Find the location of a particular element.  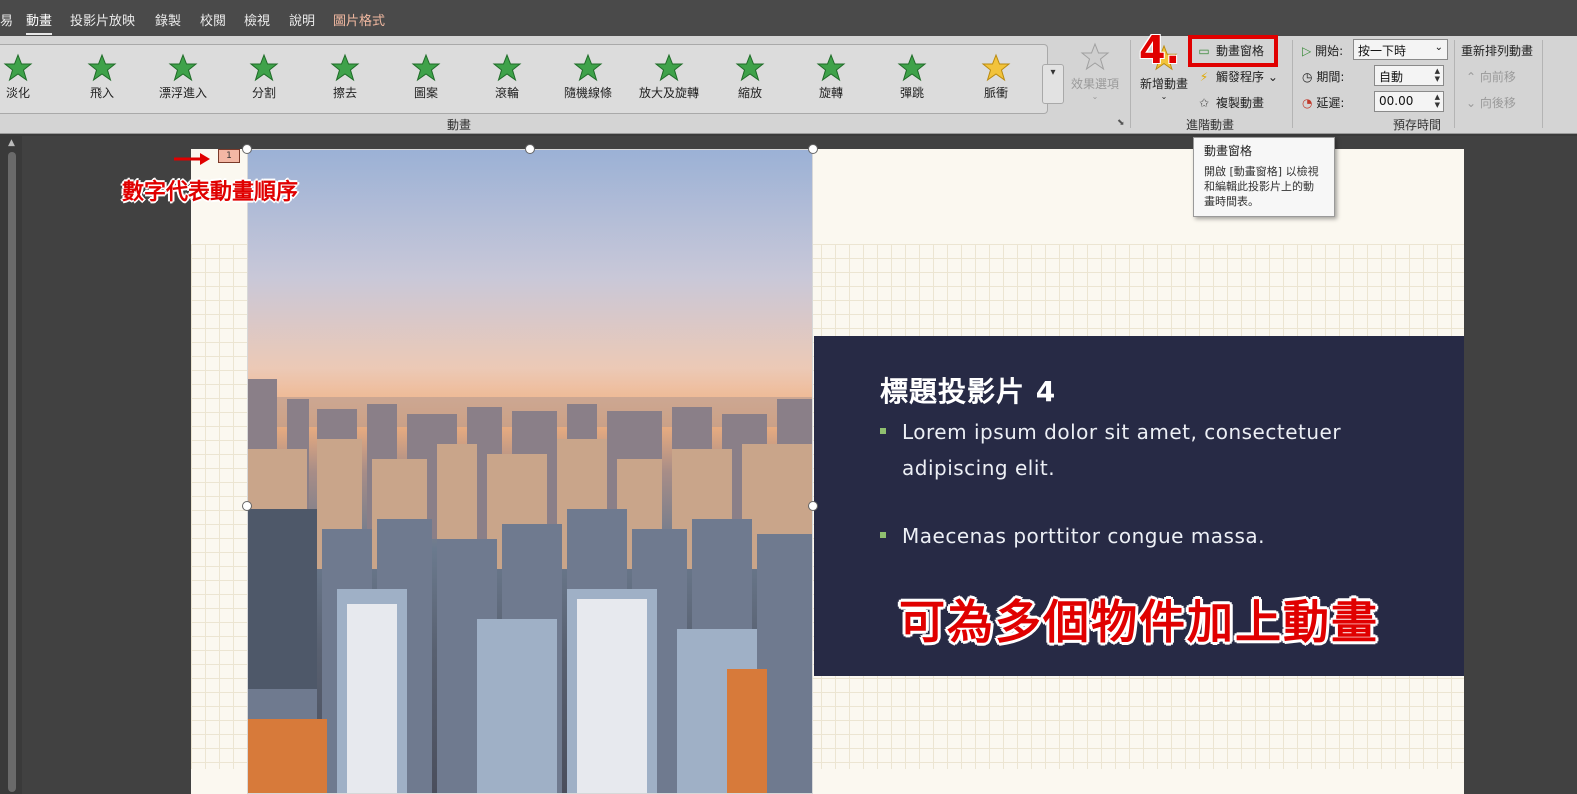

star-brush-icon: ✩ is located at coordinates (1204, 103).